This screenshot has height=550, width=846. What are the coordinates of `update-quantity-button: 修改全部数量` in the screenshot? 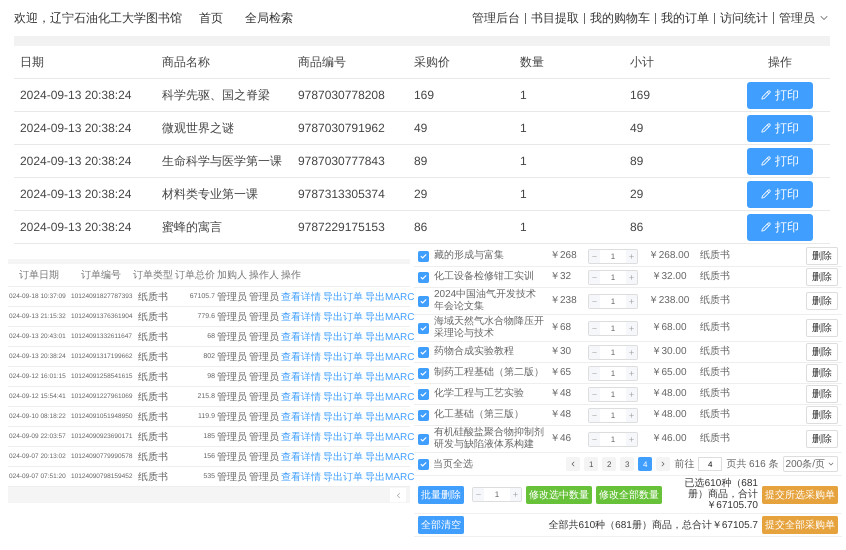 It's located at (629, 495).